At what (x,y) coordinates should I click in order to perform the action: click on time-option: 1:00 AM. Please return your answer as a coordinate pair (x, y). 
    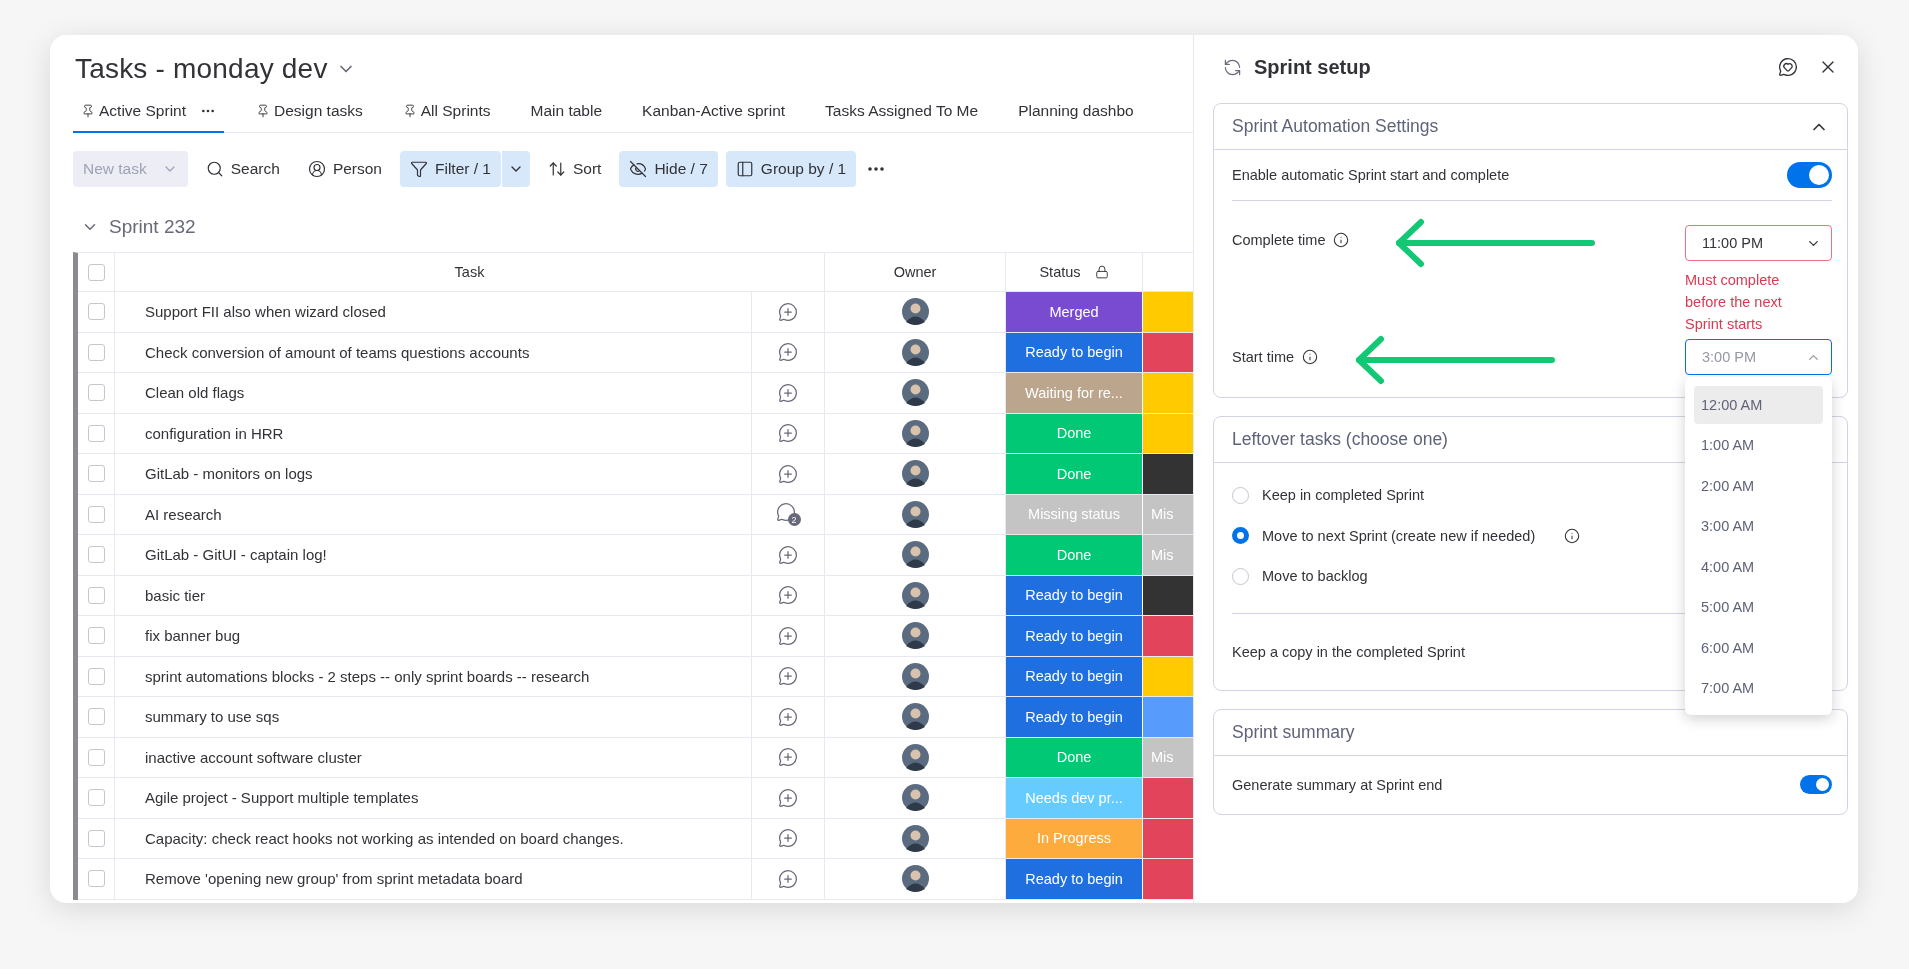
    Looking at the image, I should click on (1758, 445).